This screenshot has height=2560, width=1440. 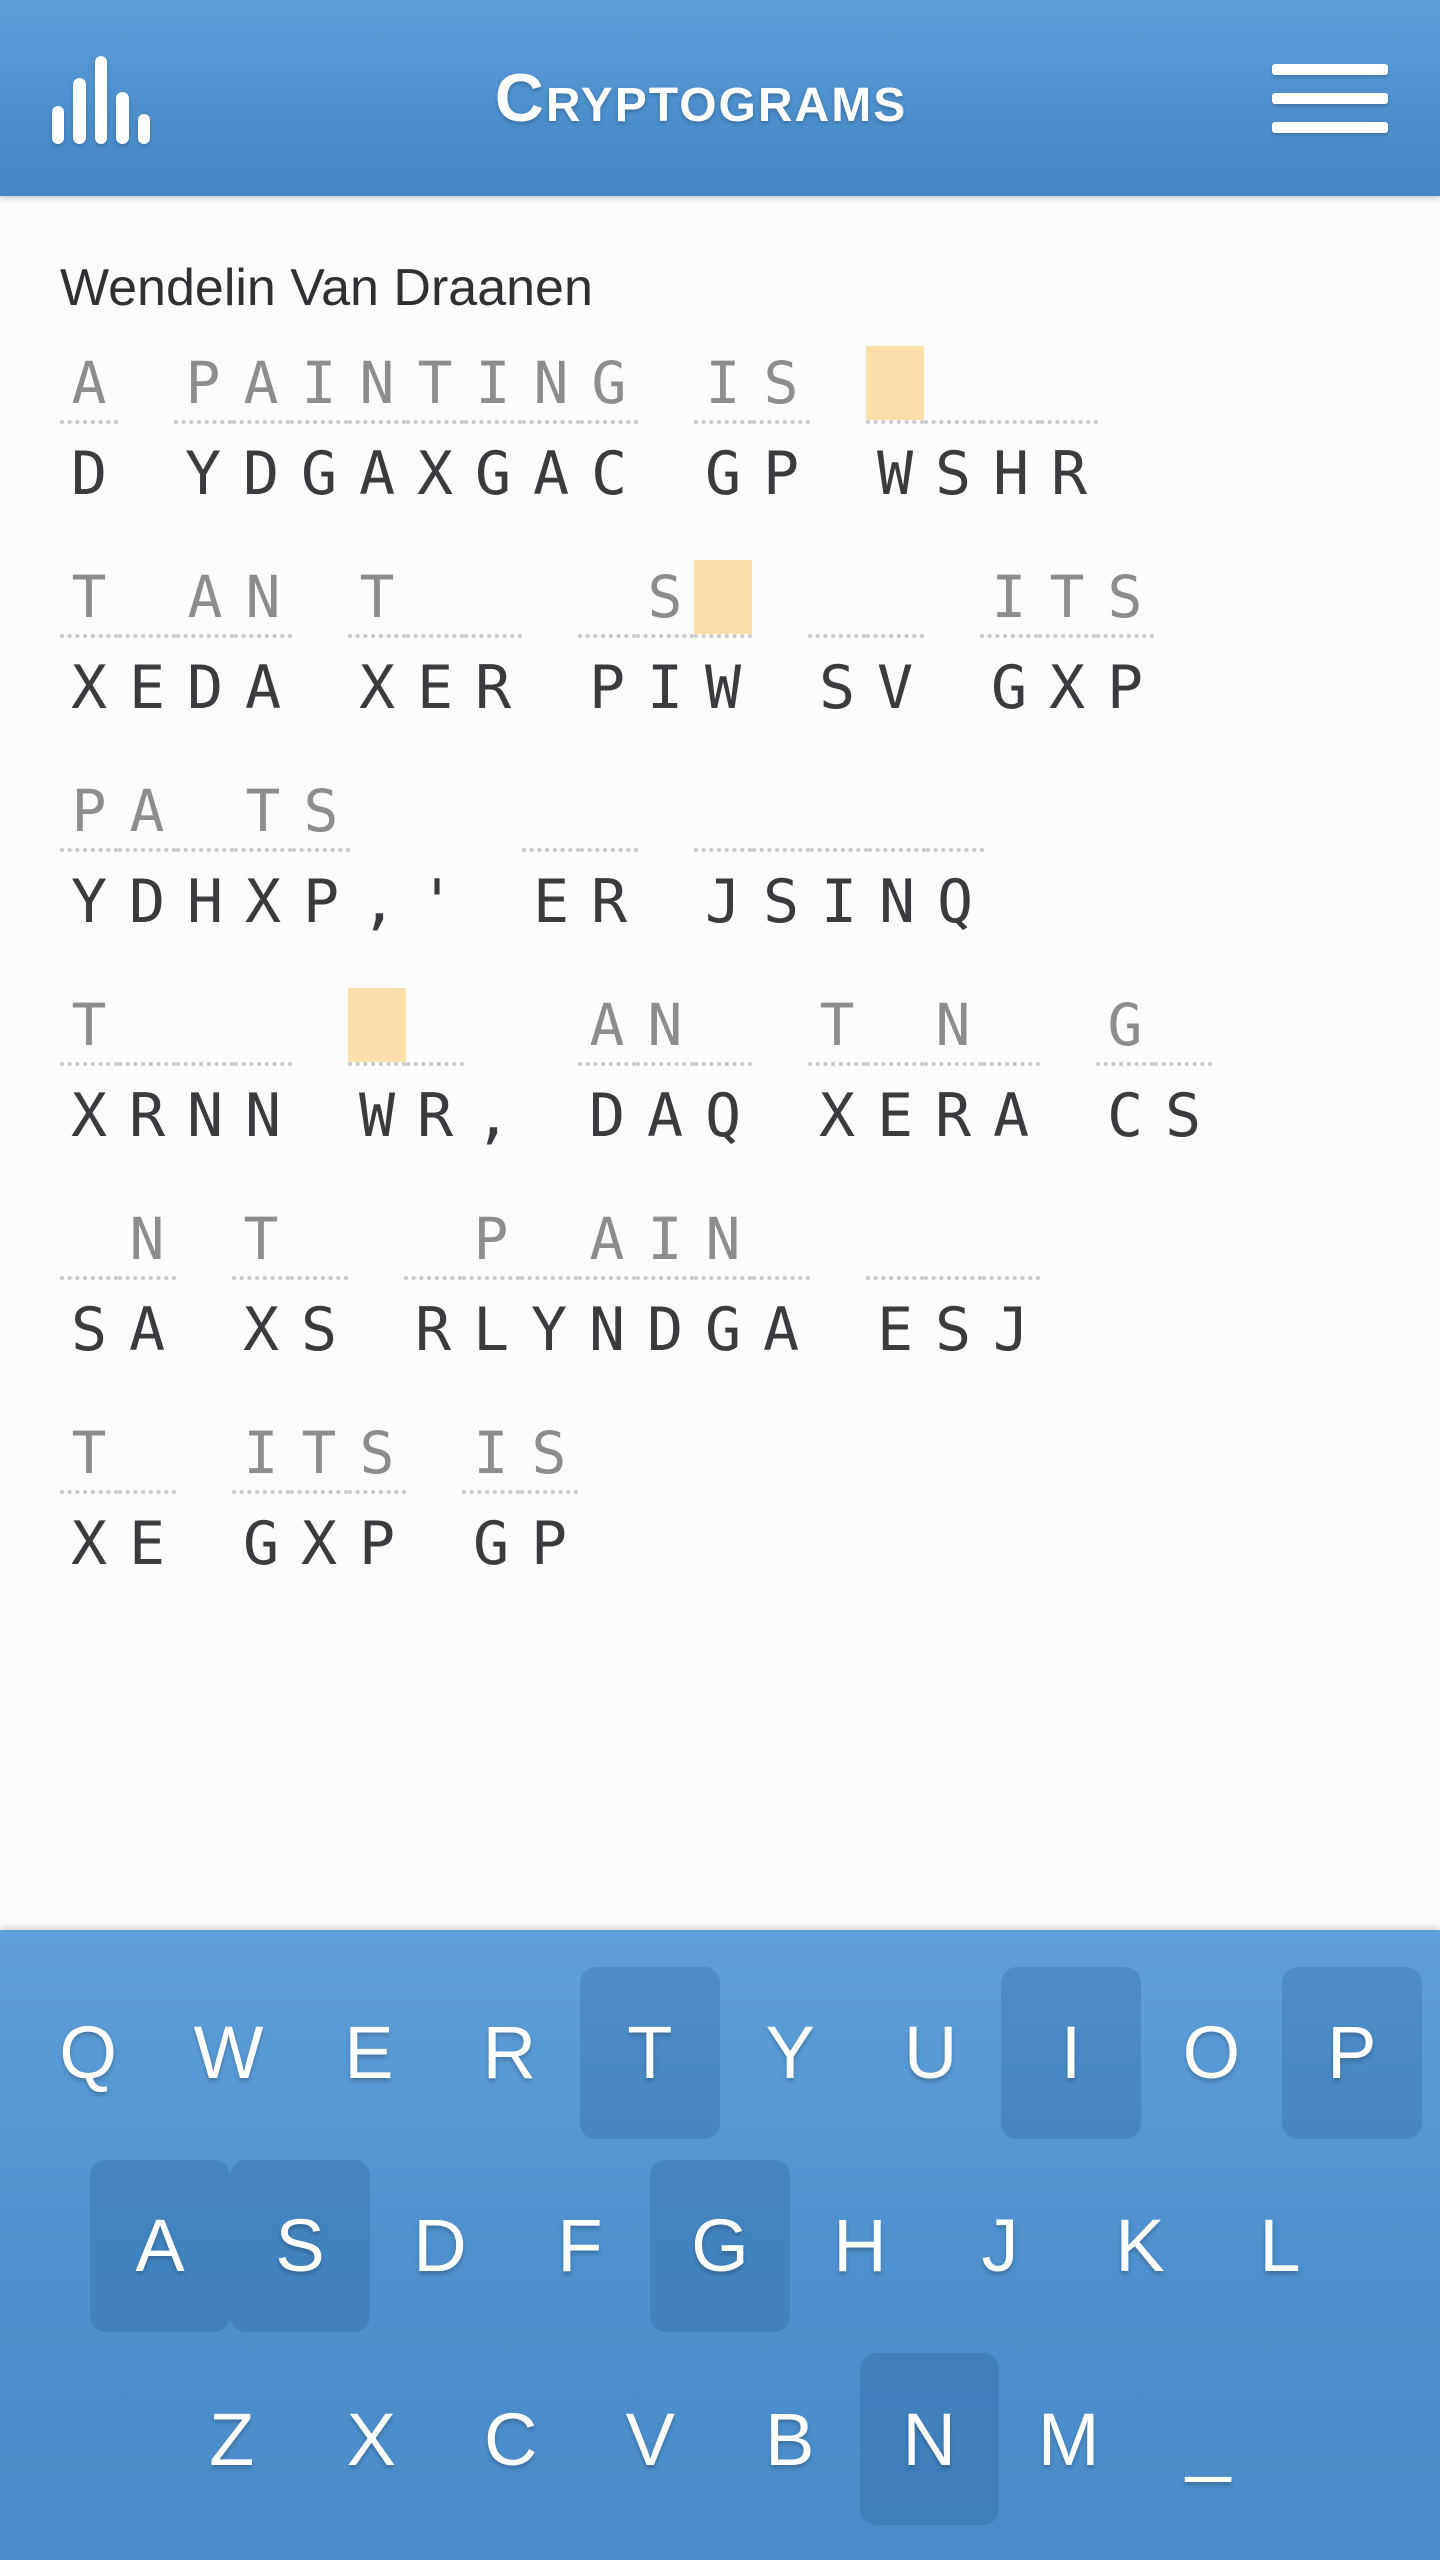 What do you see at coordinates (953, 1071) in the screenshot?
I see `cryptogram-letter-cell: NR` at bounding box center [953, 1071].